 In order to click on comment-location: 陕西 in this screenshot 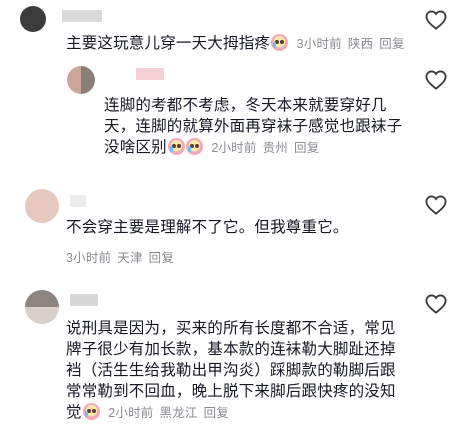, I will do `click(360, 44)`.